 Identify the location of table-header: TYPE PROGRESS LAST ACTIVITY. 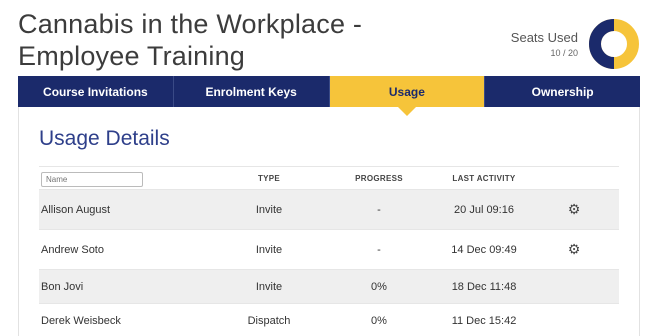
(329, 178).